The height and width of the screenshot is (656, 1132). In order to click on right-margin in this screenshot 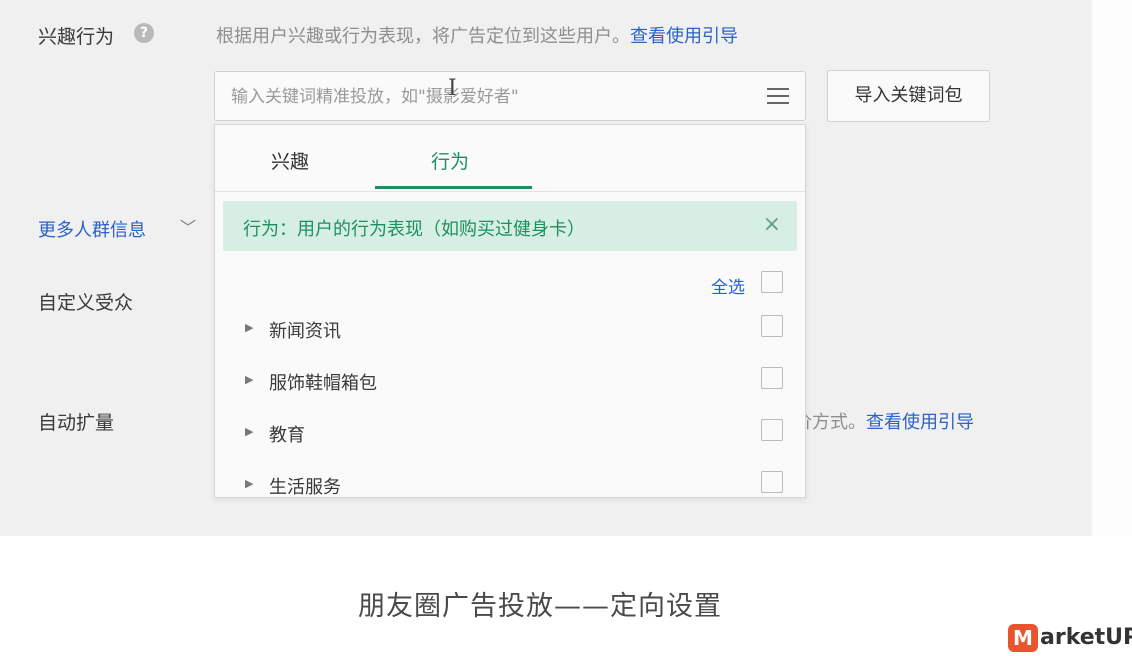, I will do `click(1112, 268)`.